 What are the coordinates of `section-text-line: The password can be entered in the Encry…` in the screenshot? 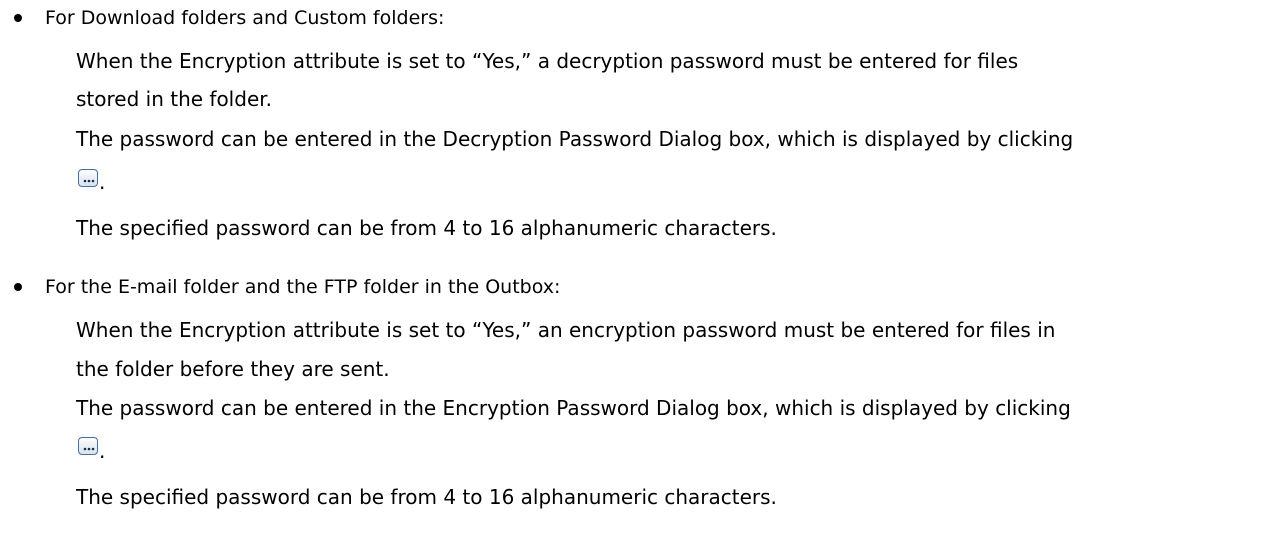 It's located at (573, 408).